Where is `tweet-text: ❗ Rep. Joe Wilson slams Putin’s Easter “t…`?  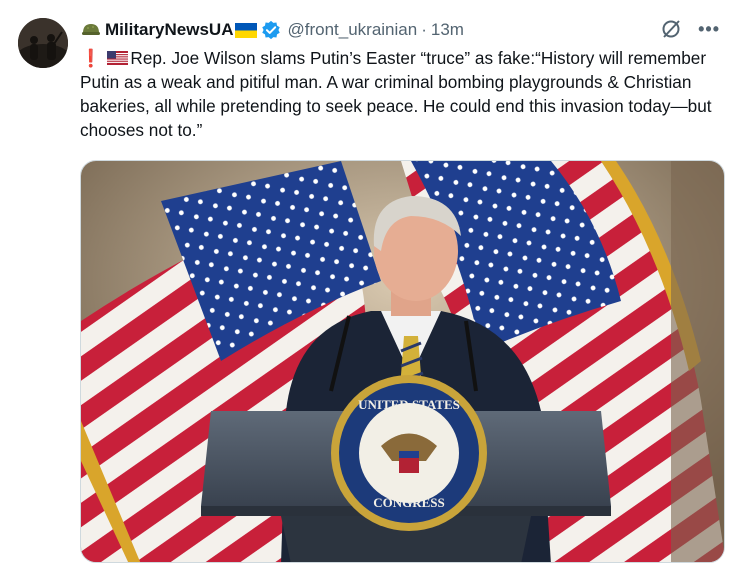 tweet-text: ❗ Rep. Joe Wilson slams Putin’s Easter “t… is located at coordinates (402, 94).